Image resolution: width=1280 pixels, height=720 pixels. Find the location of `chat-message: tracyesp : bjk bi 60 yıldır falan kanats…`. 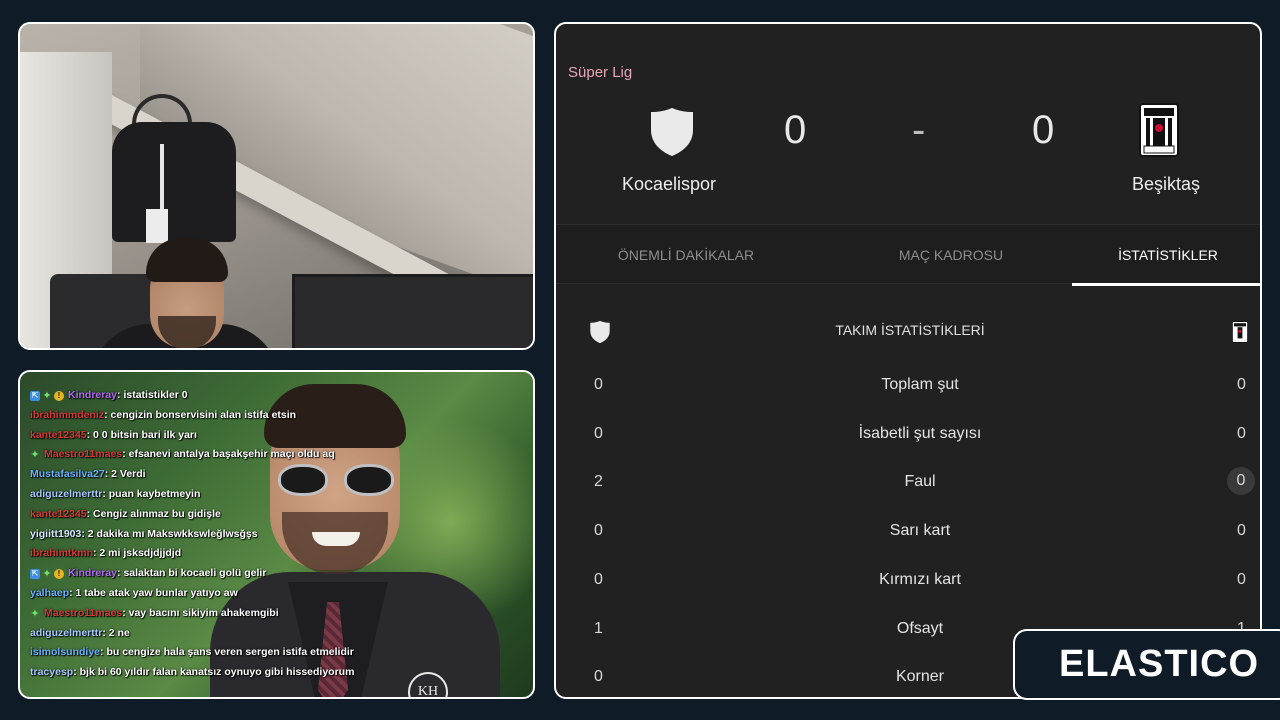

chat-message: tracyesp : bjk bi 60 yıldır falan kanats… is located at coordinates (240, 673).